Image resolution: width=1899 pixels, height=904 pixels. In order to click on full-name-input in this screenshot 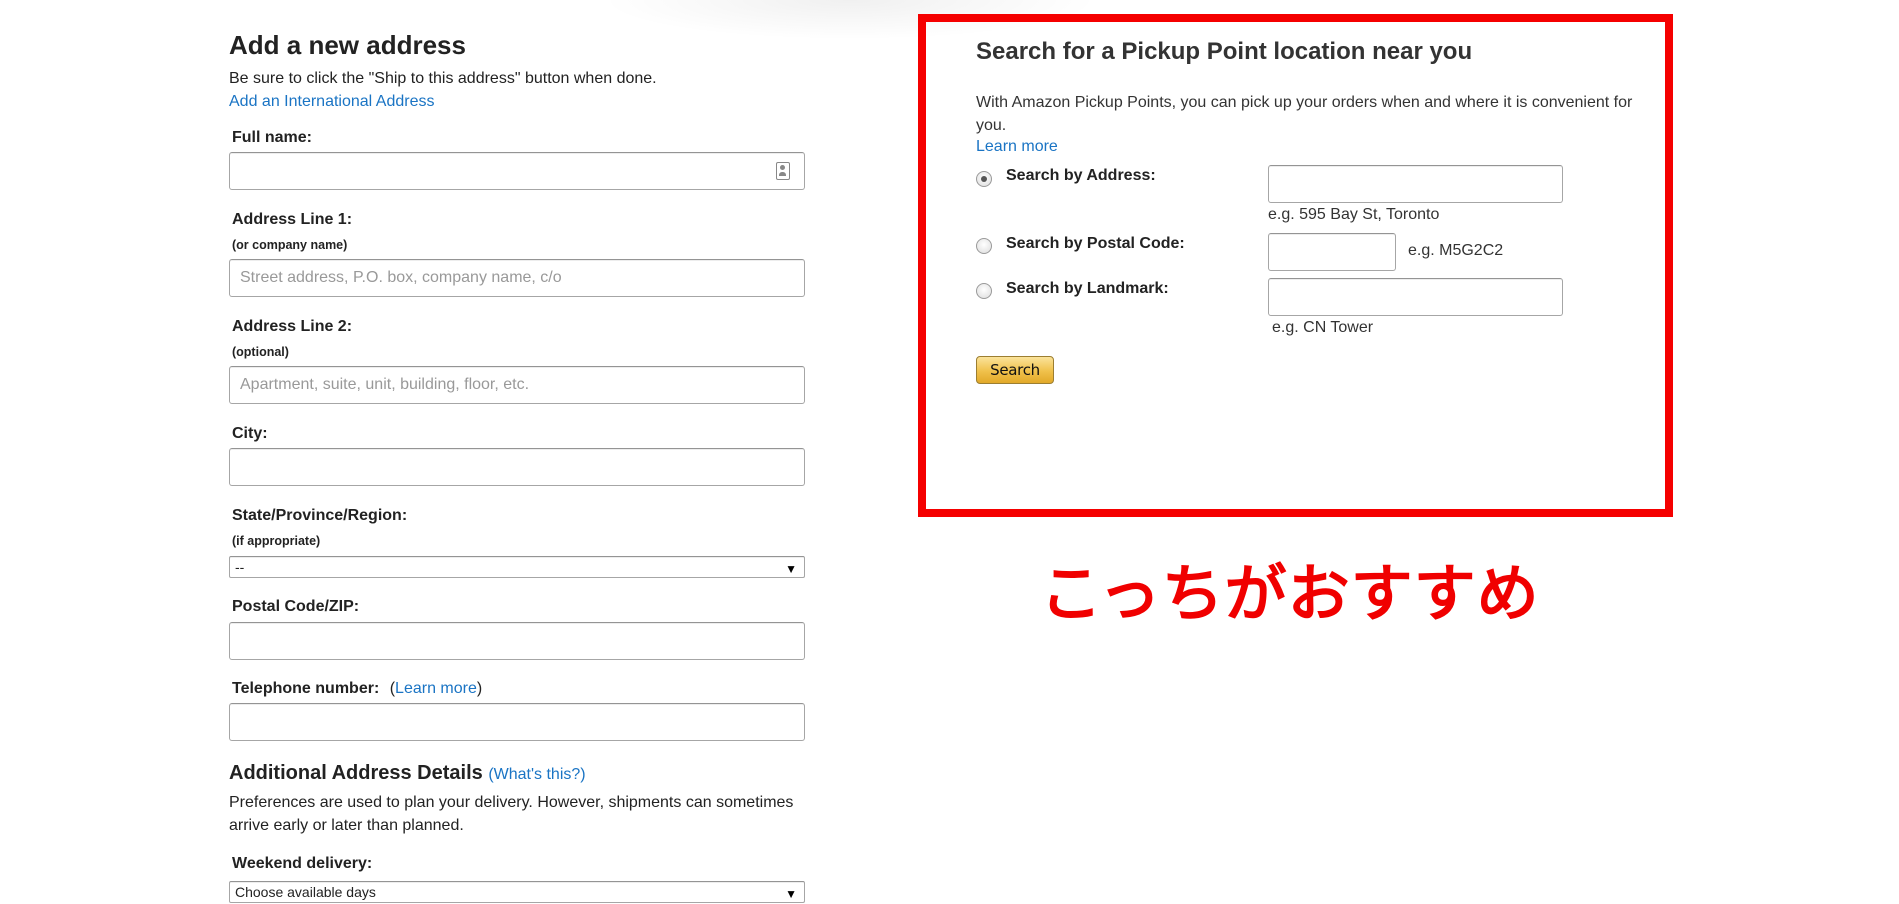, I will do `click(517, 171)`.